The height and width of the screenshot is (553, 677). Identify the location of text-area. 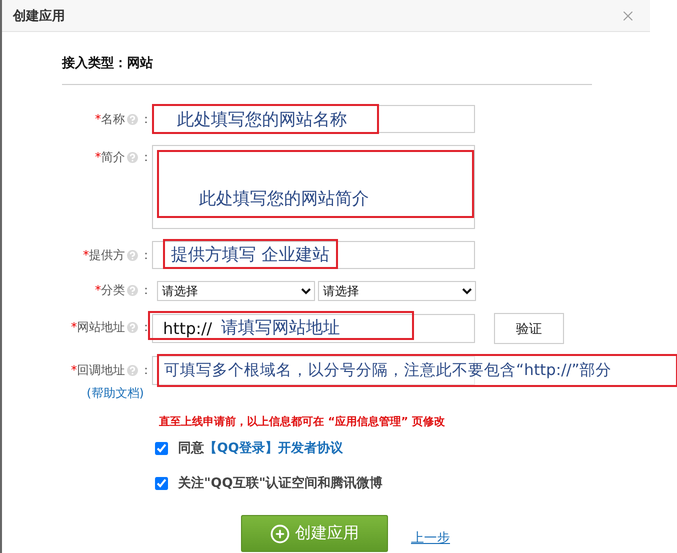
(313, 187).